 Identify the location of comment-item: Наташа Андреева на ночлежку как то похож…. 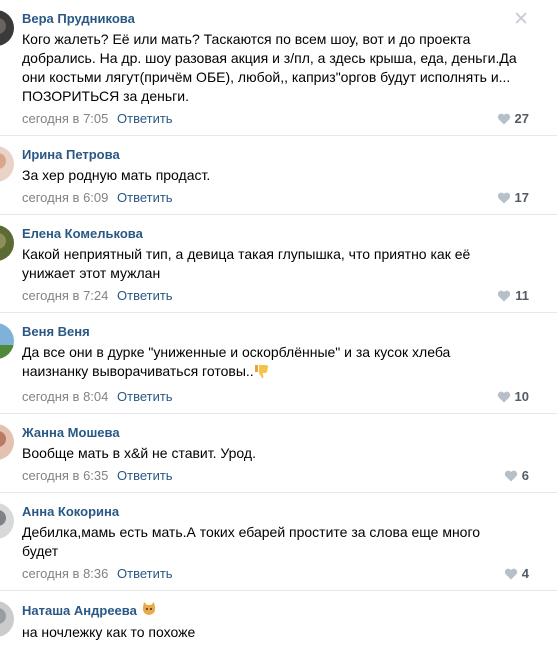
(278, 620).